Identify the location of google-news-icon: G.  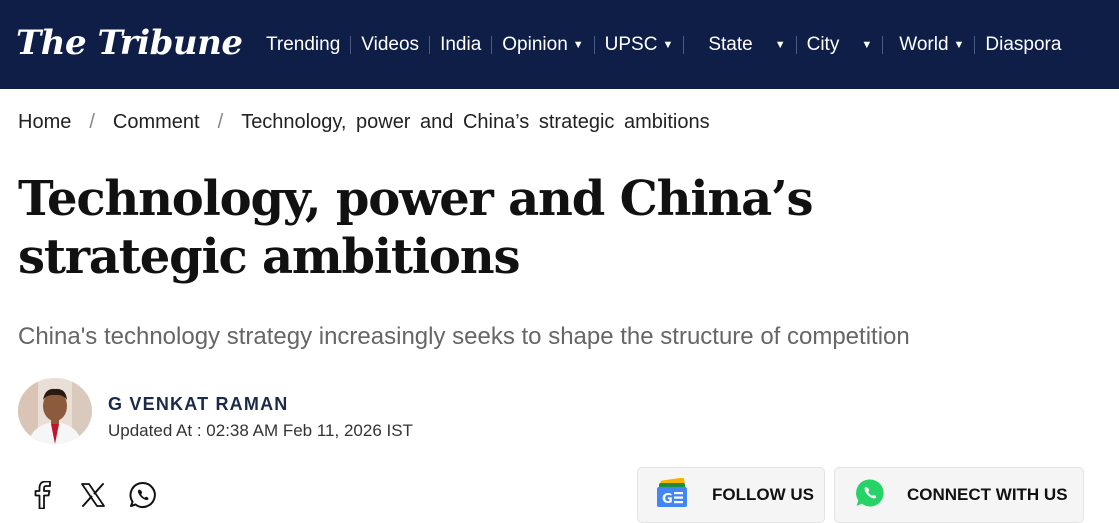
(673, 495).